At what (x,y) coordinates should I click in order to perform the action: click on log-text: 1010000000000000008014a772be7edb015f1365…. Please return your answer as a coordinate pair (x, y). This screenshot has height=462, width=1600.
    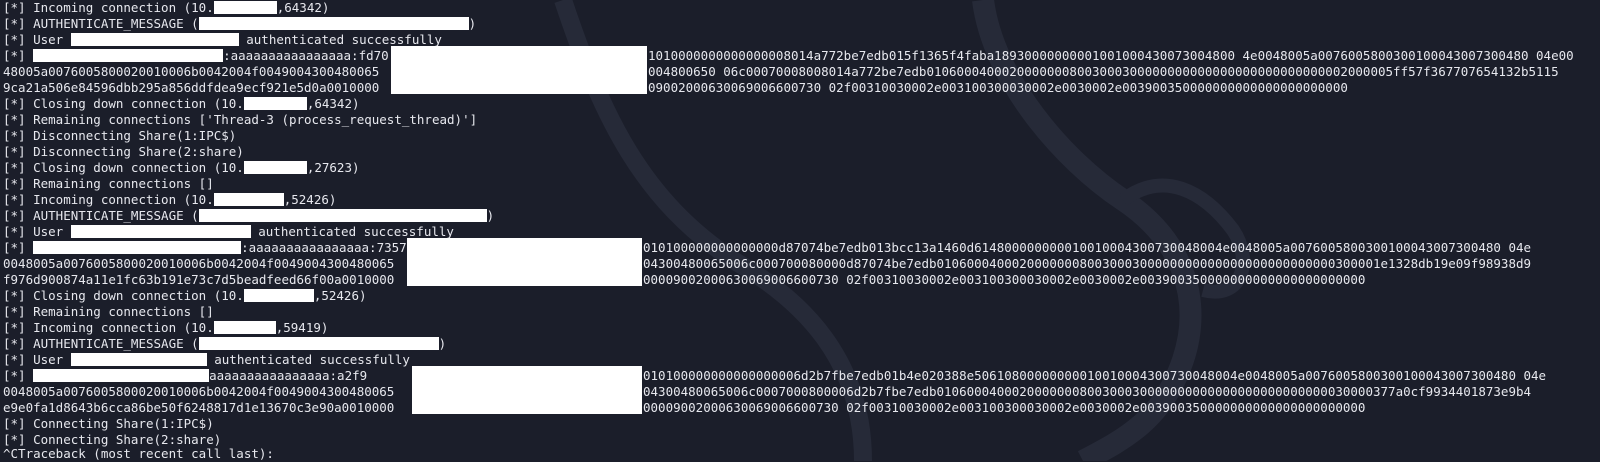
    Looking at the image, I should click on (1111, 55).